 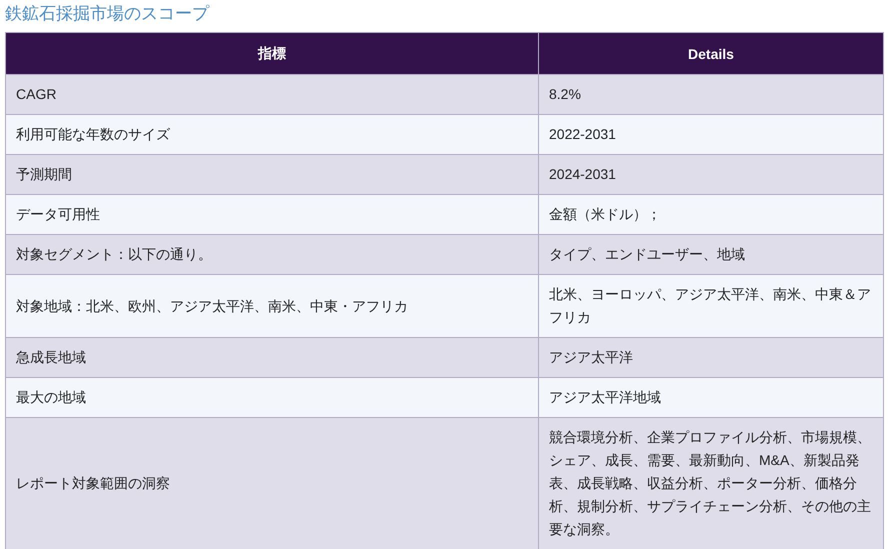 I want to click on table-cell: 対象地域：北米、欧州、アジア太平洋、南米、中東・アフリカ, so click(x=272, y=306).